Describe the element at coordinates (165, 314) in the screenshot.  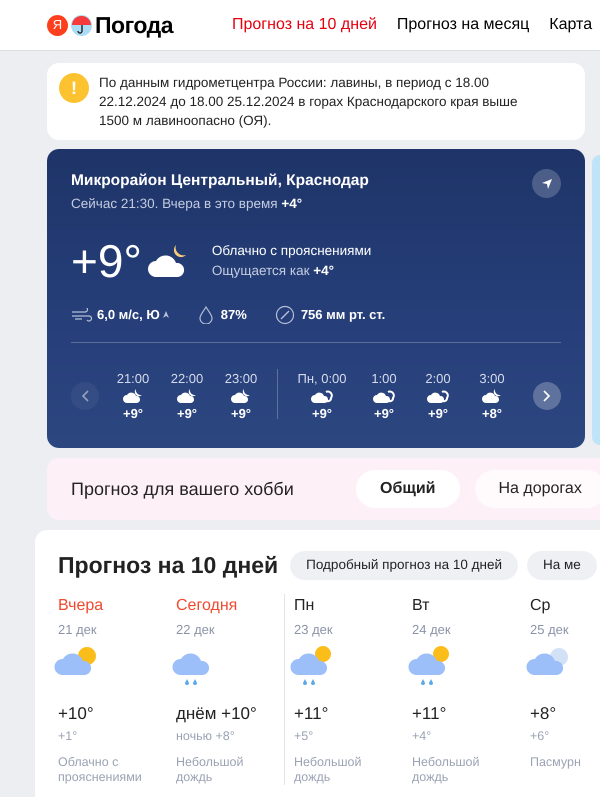
I see `wind-direction-icon` at that location.